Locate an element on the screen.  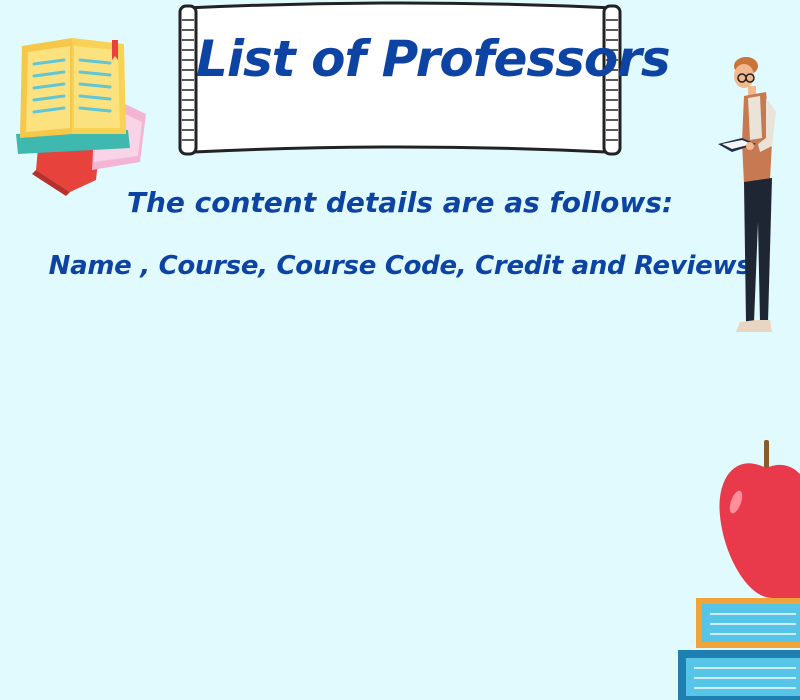
page-title: List of Professors is located at coordinates (433, 59).